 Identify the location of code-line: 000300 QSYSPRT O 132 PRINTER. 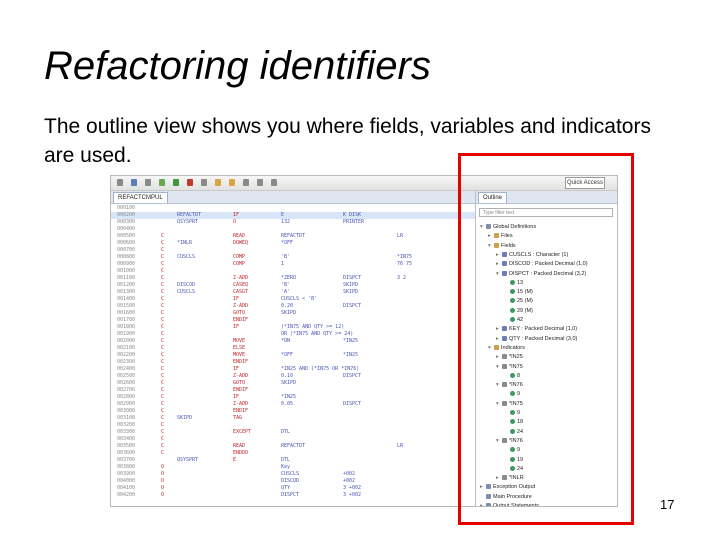
(293, 222).